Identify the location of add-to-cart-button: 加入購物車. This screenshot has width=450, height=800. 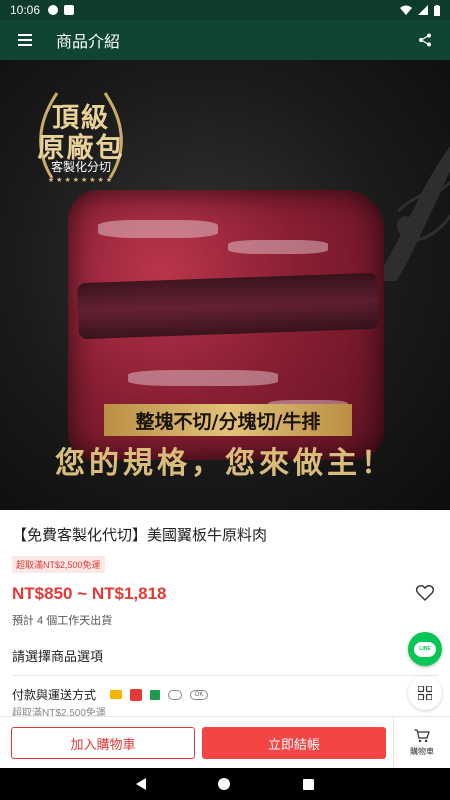
(103, 743).